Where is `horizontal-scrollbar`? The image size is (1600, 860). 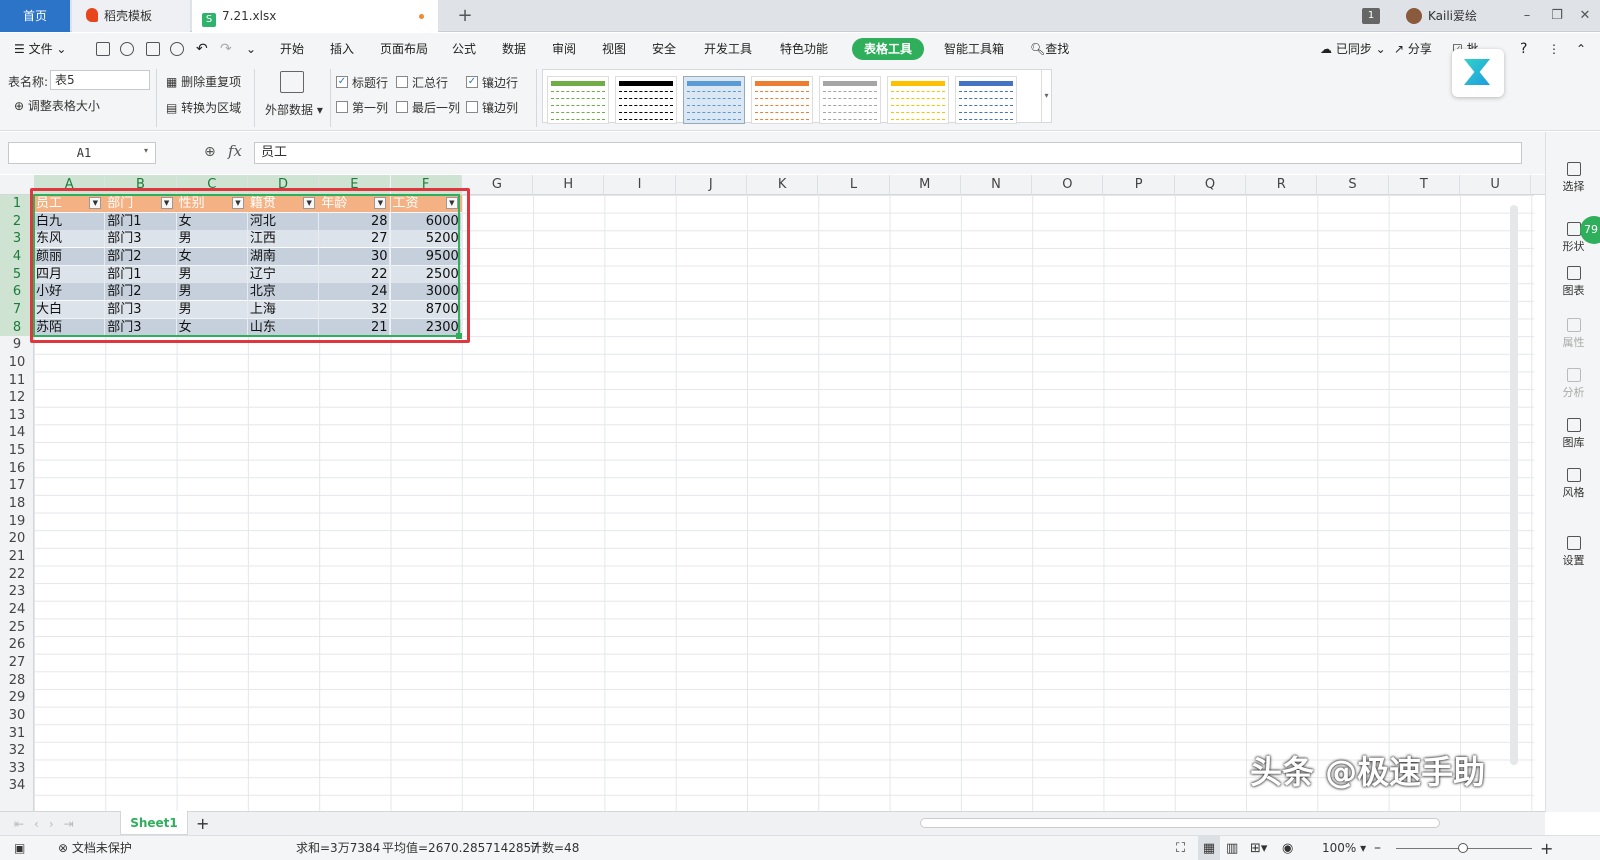 horizontal-scrollbar is located at coordinates (1180, 823).